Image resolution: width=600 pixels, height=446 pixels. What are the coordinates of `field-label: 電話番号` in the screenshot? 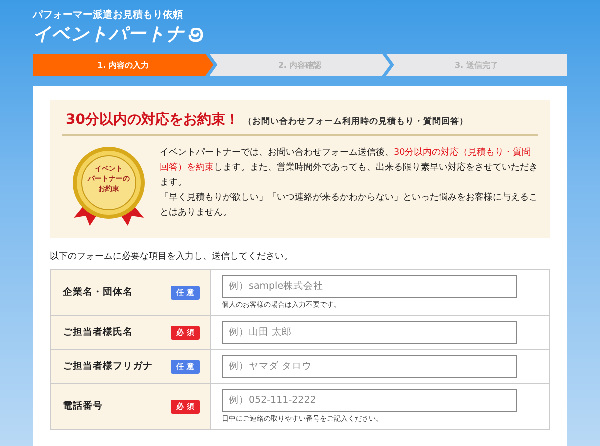 It's located at (83, 406).